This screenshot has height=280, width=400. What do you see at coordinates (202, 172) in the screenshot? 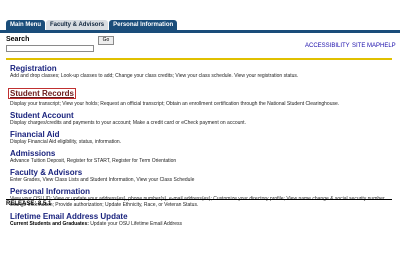
I see `faculty-advisors-link: Faculty & Advisors` at bounding box center [202, 172].